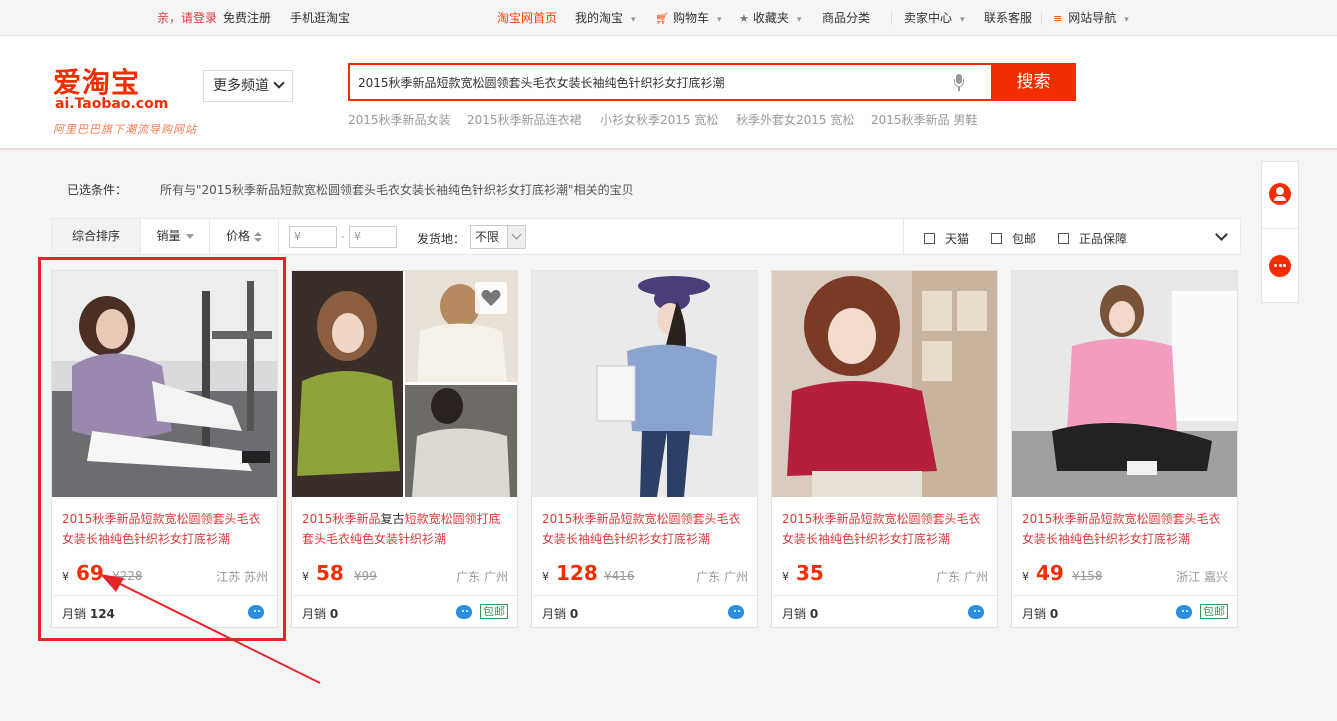 The height and width of the screenshot is (721, 1337). Describe the element at coordinates (90, 573) in the screenshot. I see `product-price: 69` at that location.